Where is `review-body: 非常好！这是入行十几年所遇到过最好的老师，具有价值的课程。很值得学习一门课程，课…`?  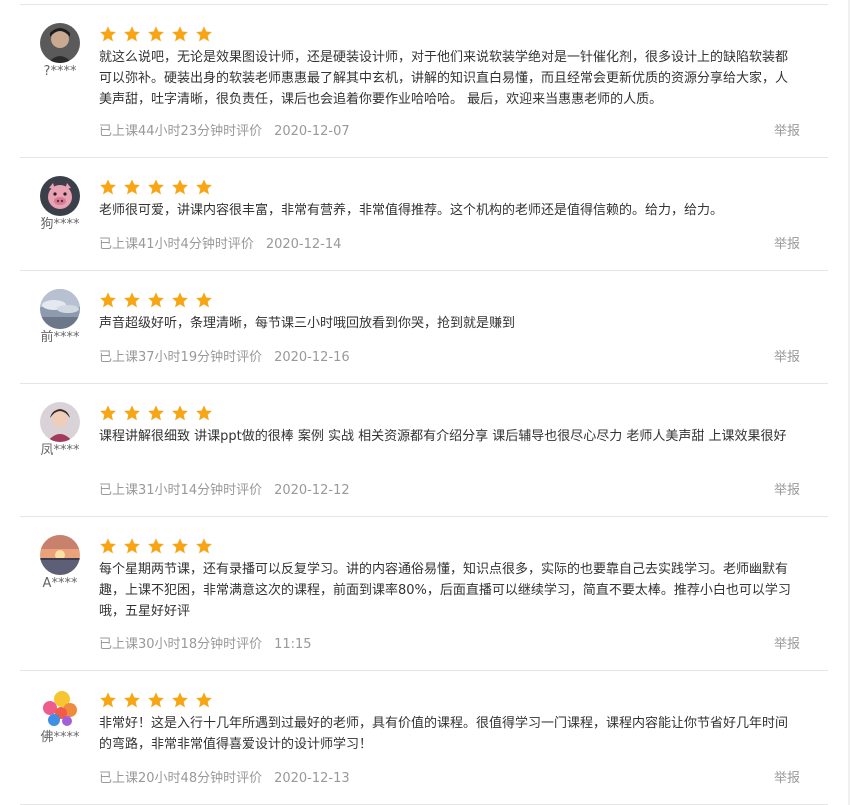 review-body: 非常好！这是入行十几年所遇到过最好的老师，具有价值的课程。很值得学习一门课程，课… is located at coordinates (448, 723).